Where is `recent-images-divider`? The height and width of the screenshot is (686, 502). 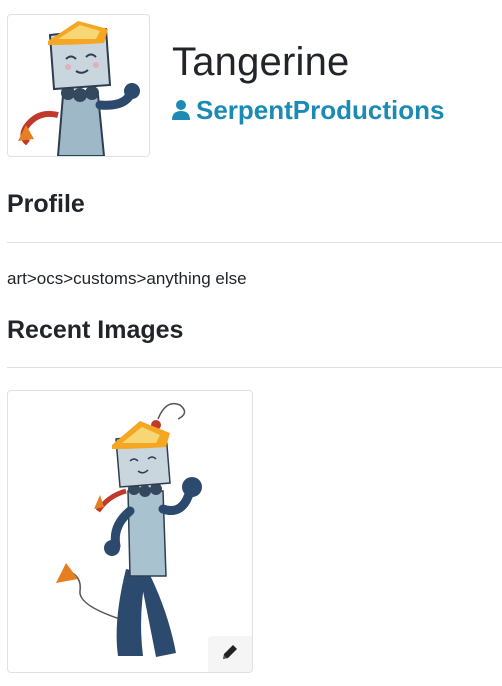 recent-images-divider is located at coordinates (254, 367).